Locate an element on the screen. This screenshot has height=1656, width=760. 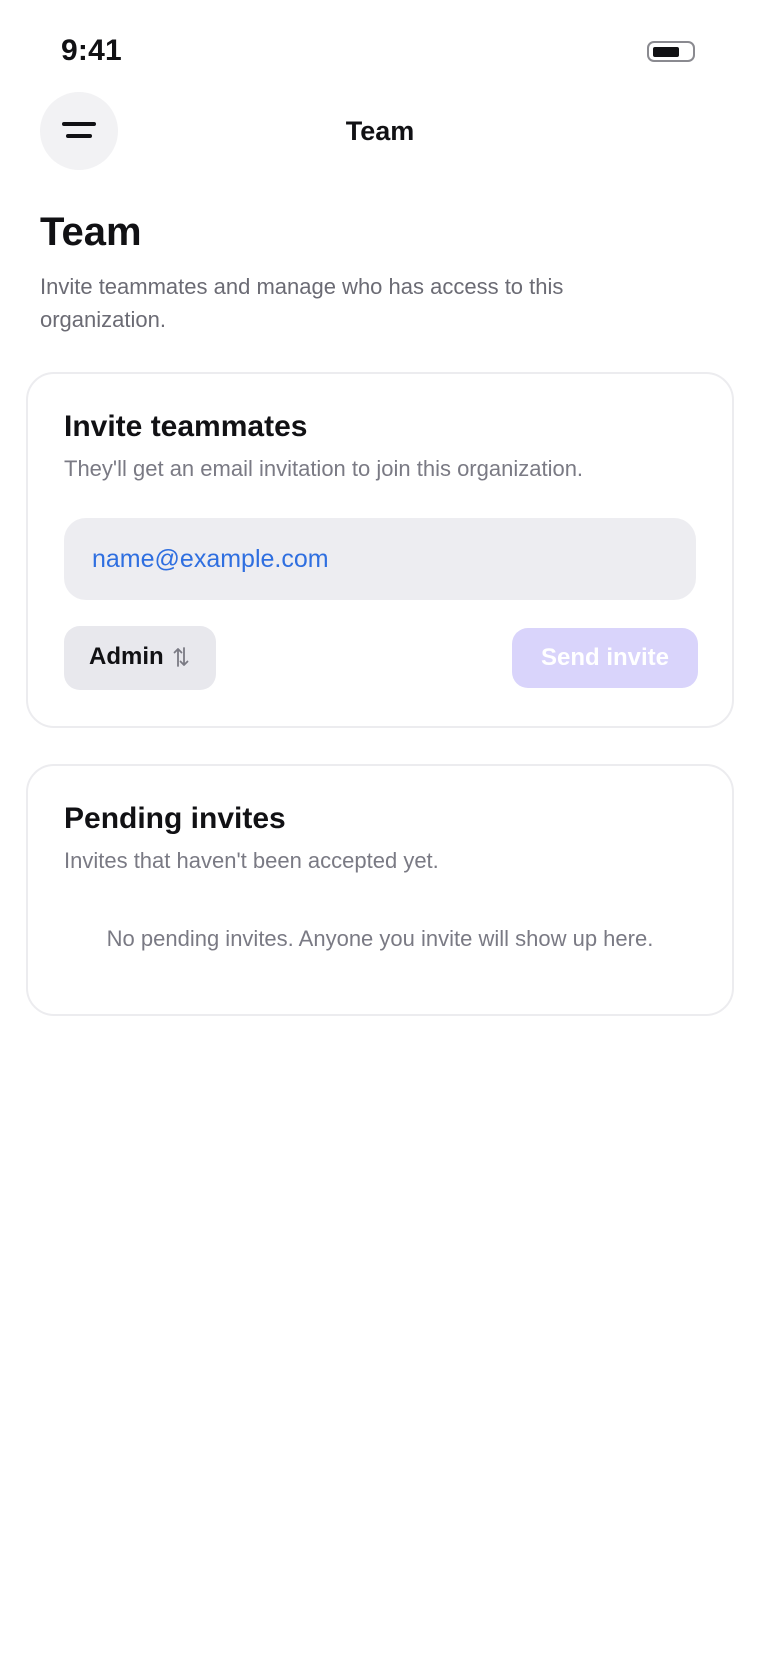
send-invite-button: Send invite is located at coordinates (605, 658).